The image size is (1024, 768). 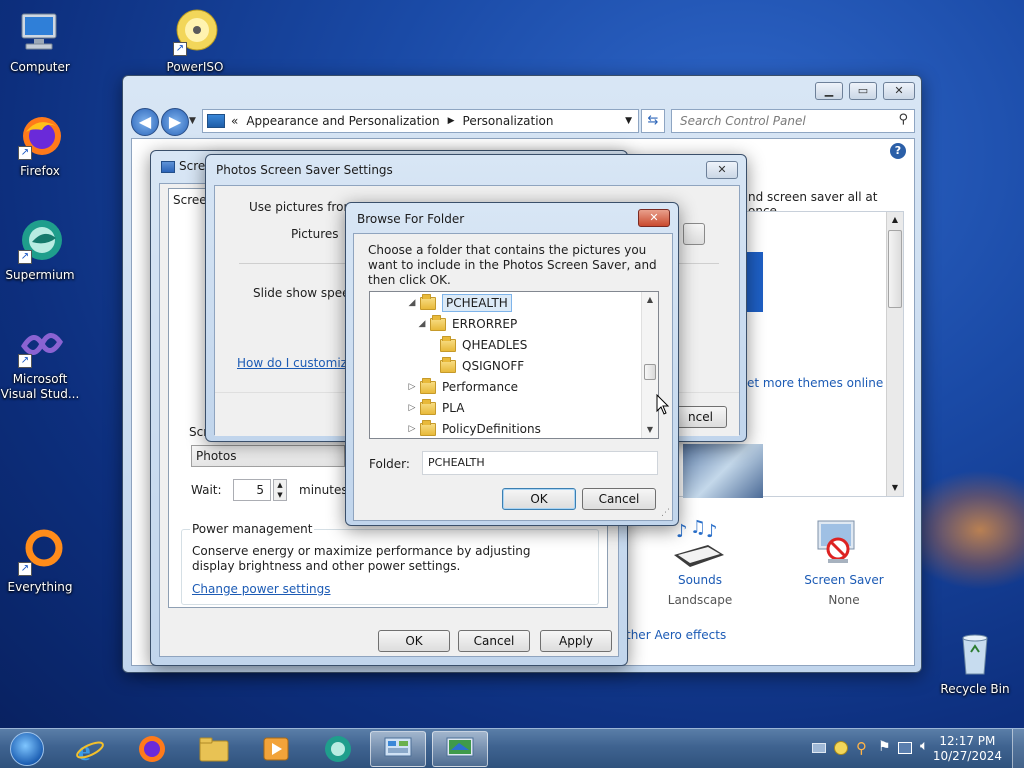 What do you see at coordinates (508, 121) in the screenshot?
I see `breadcrumb-personalization: Personalization` at bounding box center [508, 121].